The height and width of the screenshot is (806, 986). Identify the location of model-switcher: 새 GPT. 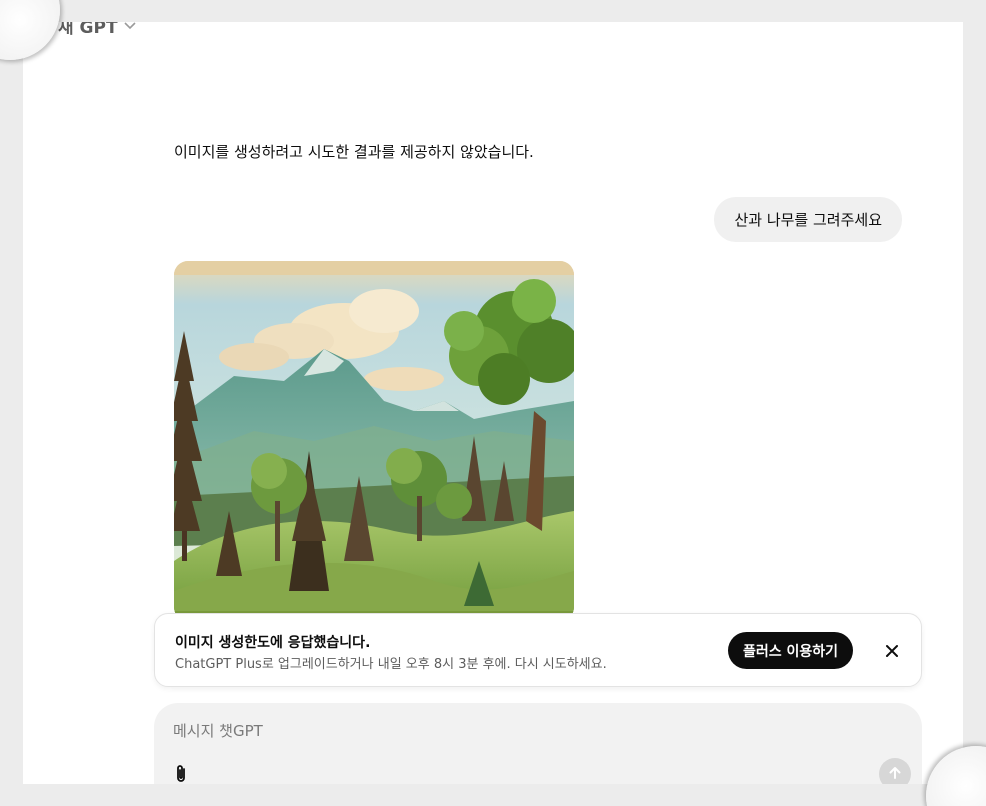
(97, 30).